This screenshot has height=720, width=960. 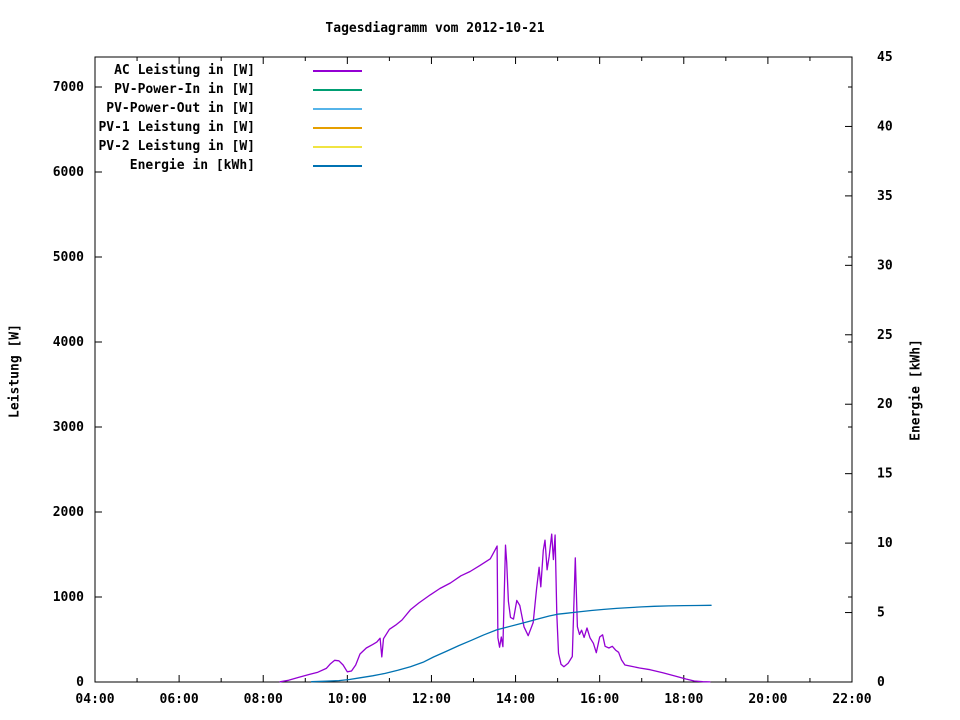 I want to click on x-tick-label: 18:00, so click(x=683, y=699).